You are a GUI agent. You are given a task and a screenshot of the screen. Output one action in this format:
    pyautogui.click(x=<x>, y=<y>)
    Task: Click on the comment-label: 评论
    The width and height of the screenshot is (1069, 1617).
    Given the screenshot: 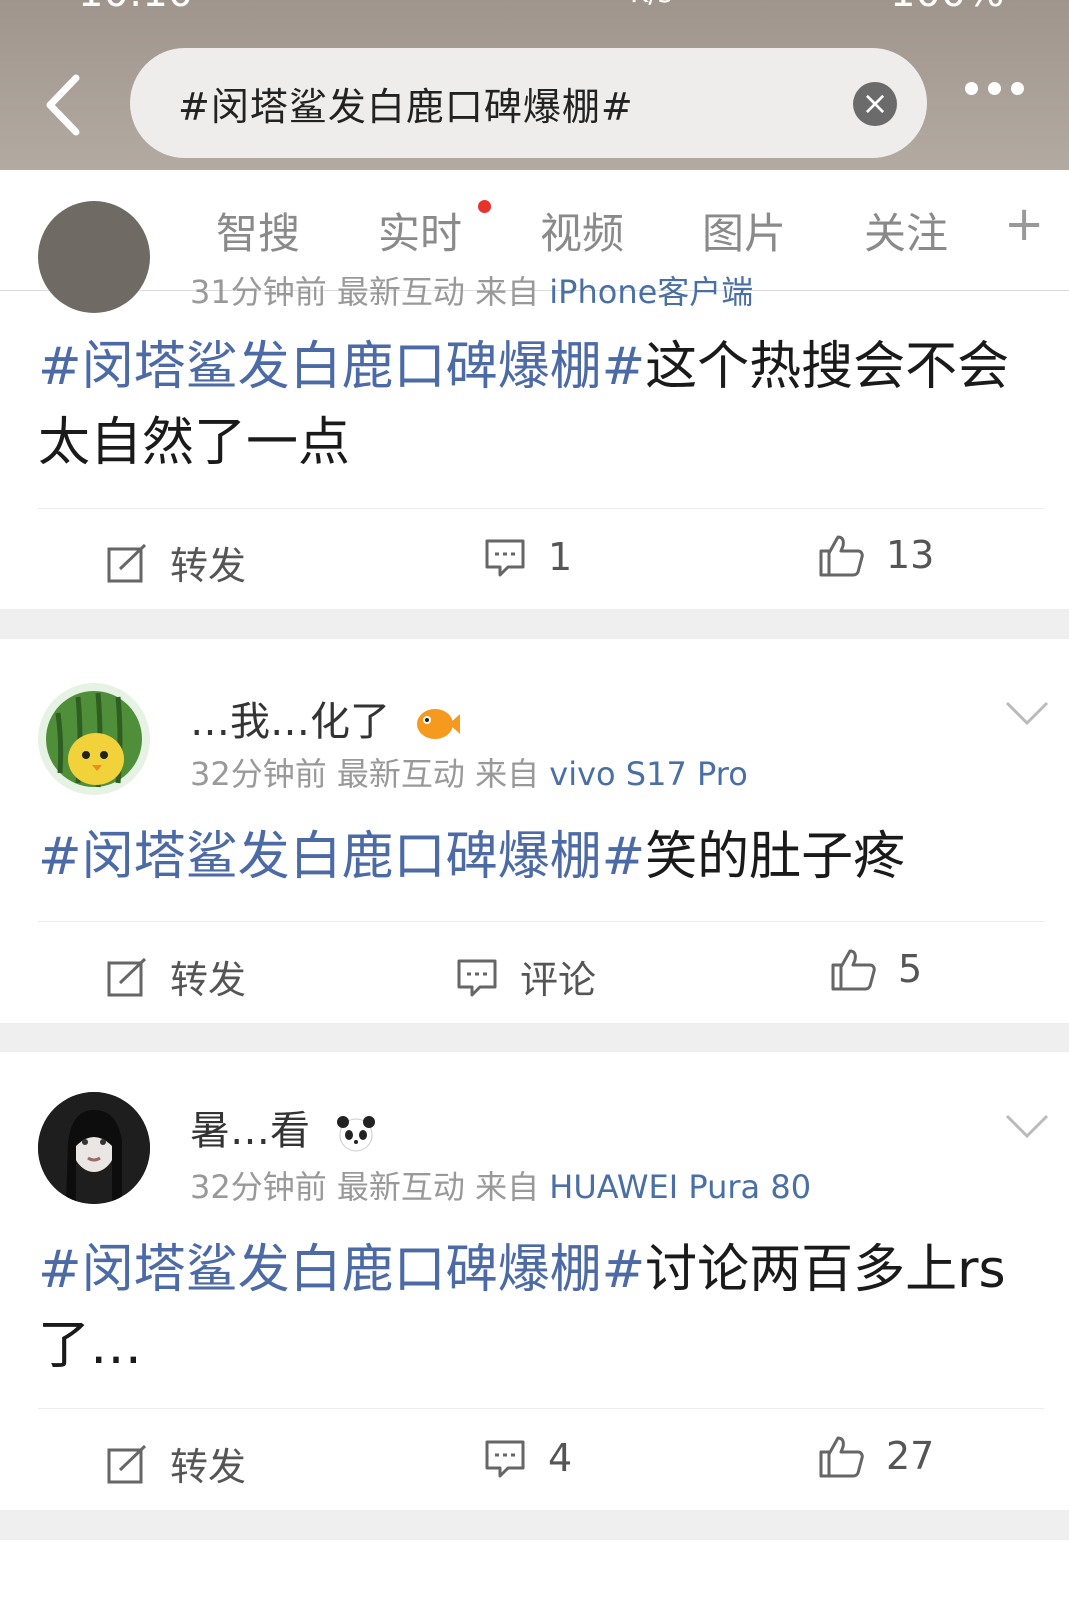 What is the action you would take?
    pyautogui.click(x=558, y=980)
    